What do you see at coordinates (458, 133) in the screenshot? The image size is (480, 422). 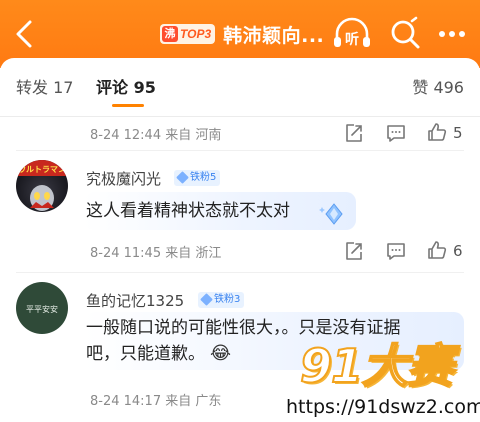 I see `like-count: 5` at bounding box center [458, 133].